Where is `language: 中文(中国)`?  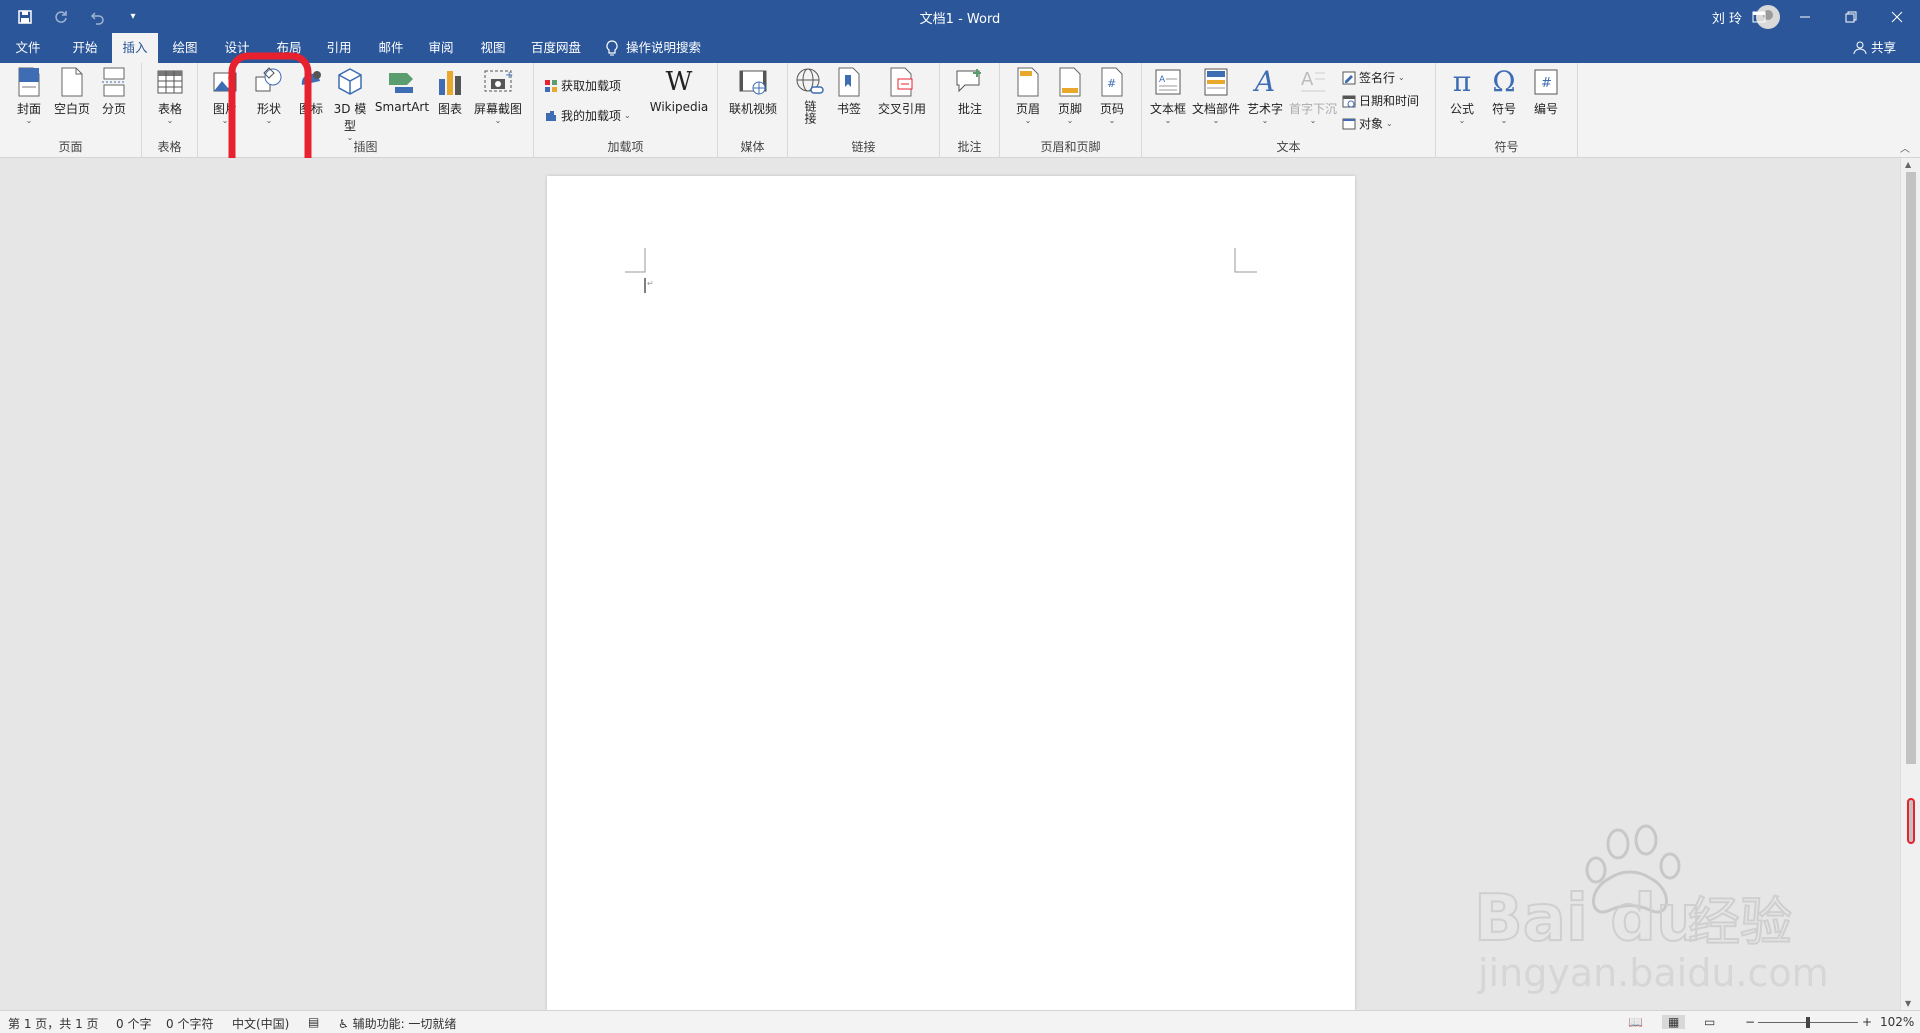 language: 中文(中国) is located at coordinates (260, 1023).